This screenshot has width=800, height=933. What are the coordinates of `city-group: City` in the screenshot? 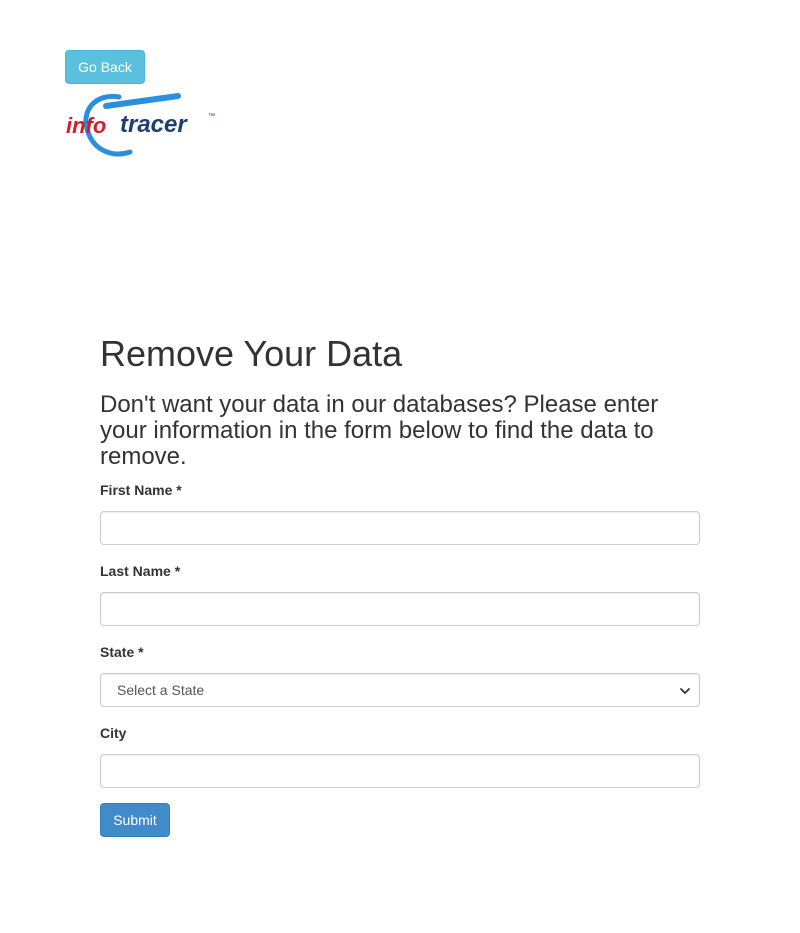 It's located at (400, 755).